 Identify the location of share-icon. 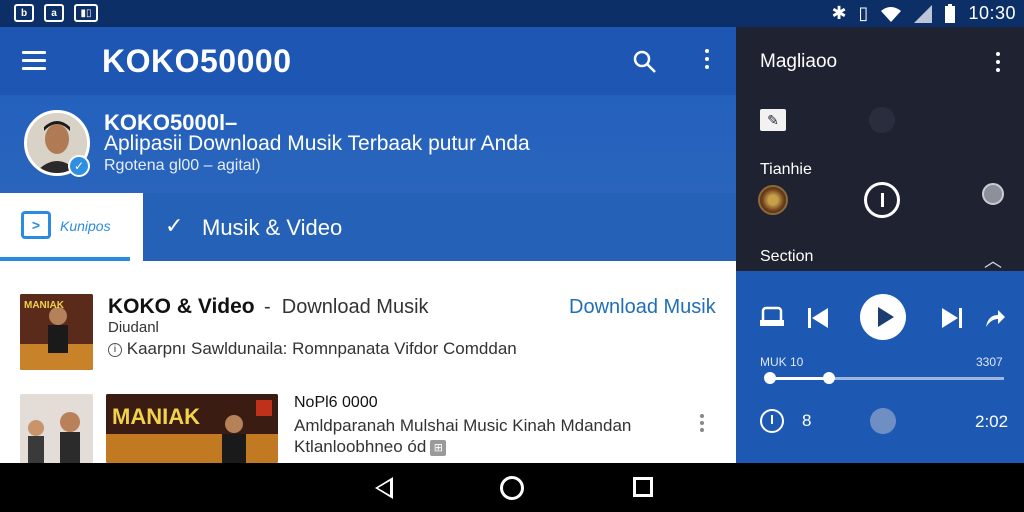
(995, 318).